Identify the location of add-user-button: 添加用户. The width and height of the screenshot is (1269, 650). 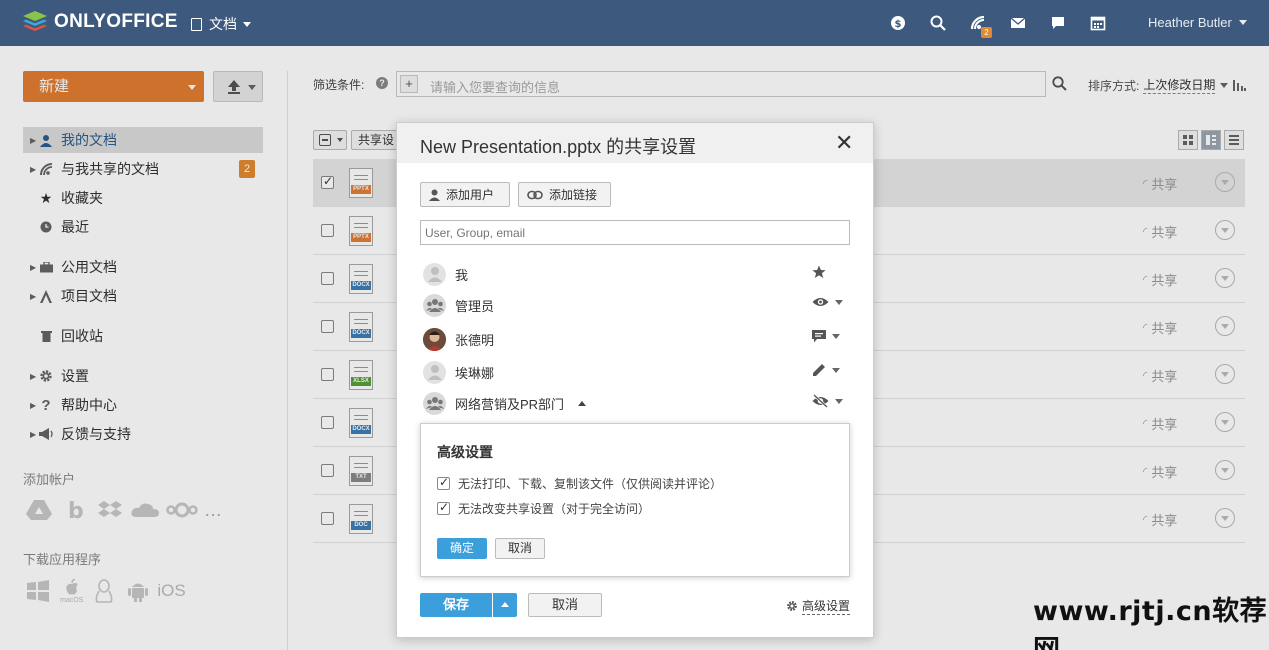
(465, 194).